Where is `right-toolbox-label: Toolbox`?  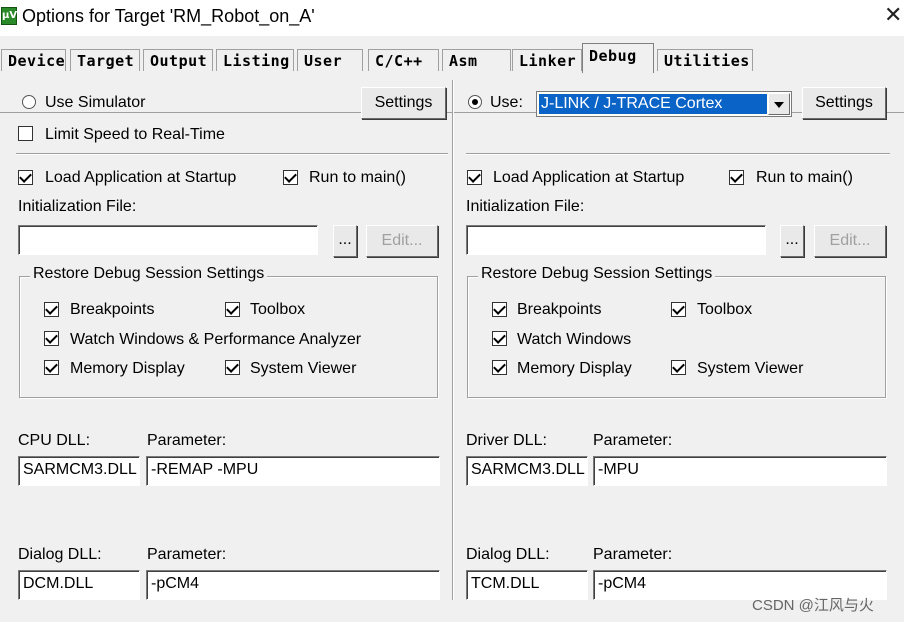 right-toolbox-label: Toolbox is located at coordinates (725, 309).